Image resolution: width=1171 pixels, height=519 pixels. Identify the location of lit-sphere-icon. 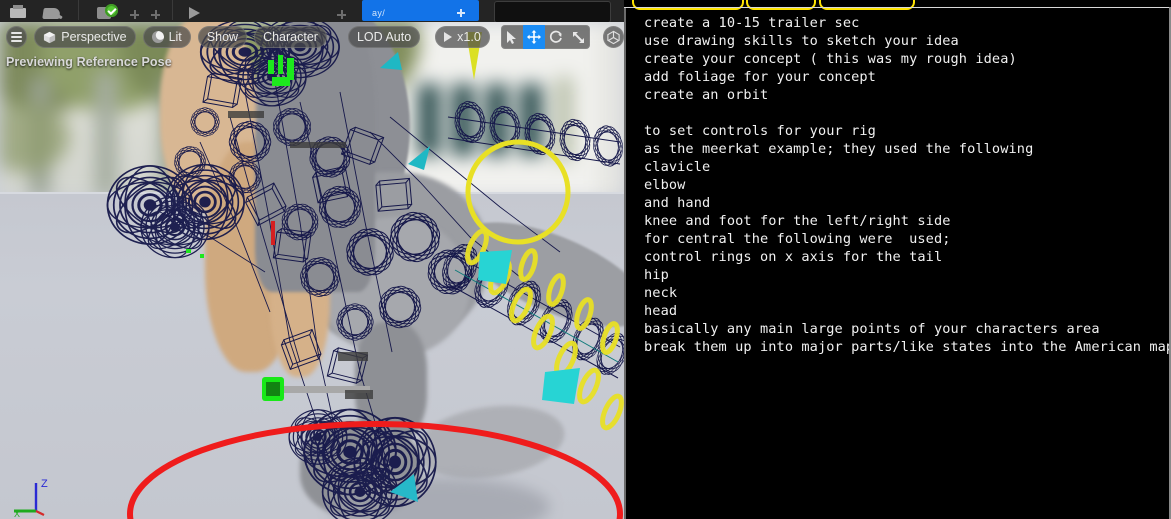
(157, 37).